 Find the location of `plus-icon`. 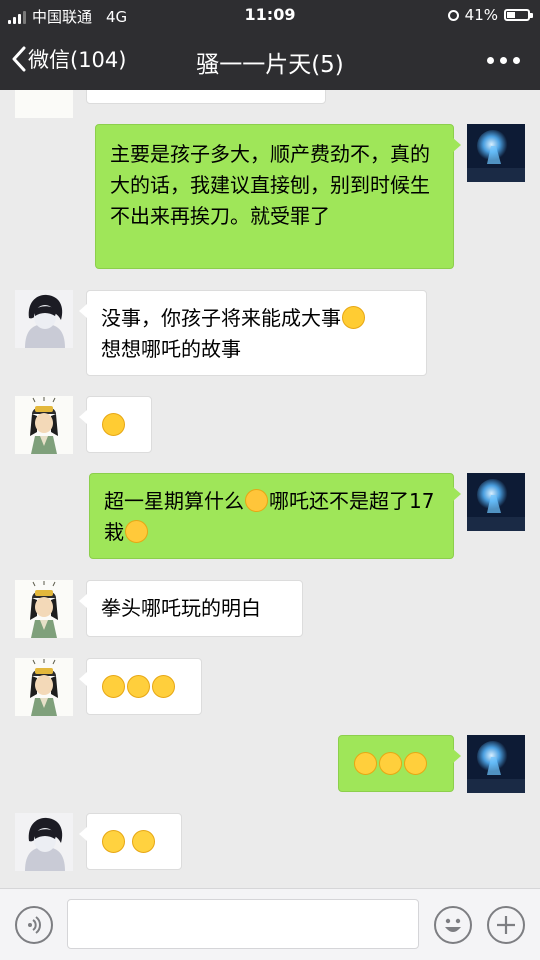

plus-icon is located at coordinates (506, 925).